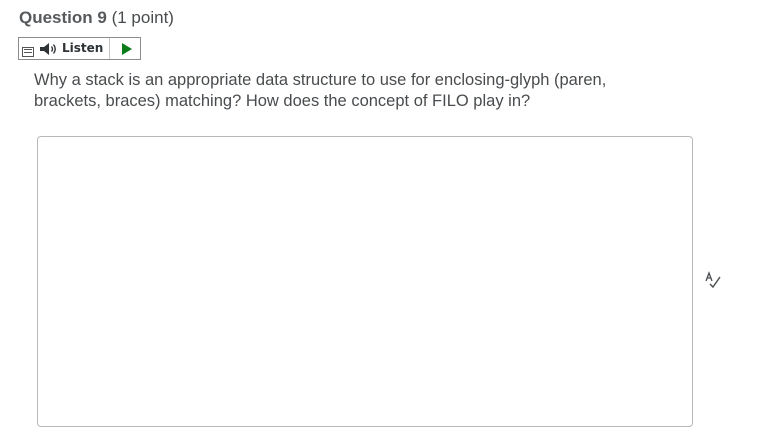 This screenshot has height=443, width=778. I want to click on question-header: Question 9 (1 point), so click(96, 18).